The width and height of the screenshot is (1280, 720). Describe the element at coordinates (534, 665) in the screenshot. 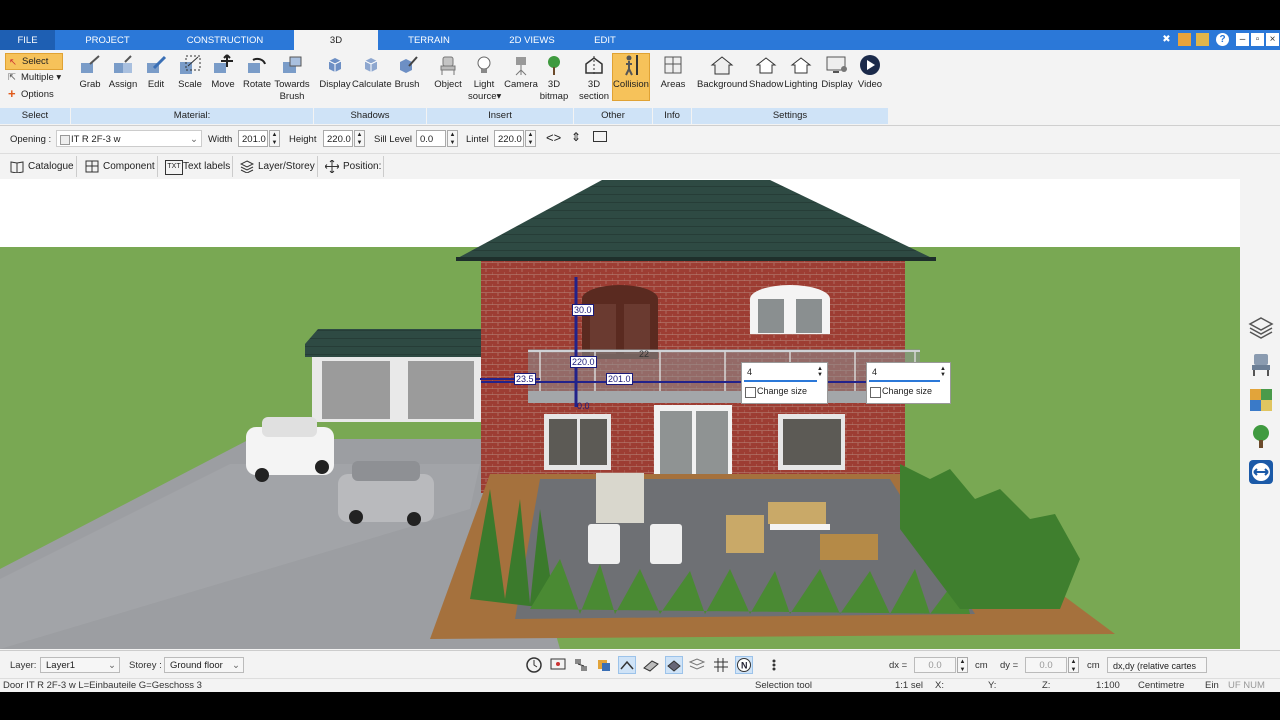

I see `clock-icon` at that location.